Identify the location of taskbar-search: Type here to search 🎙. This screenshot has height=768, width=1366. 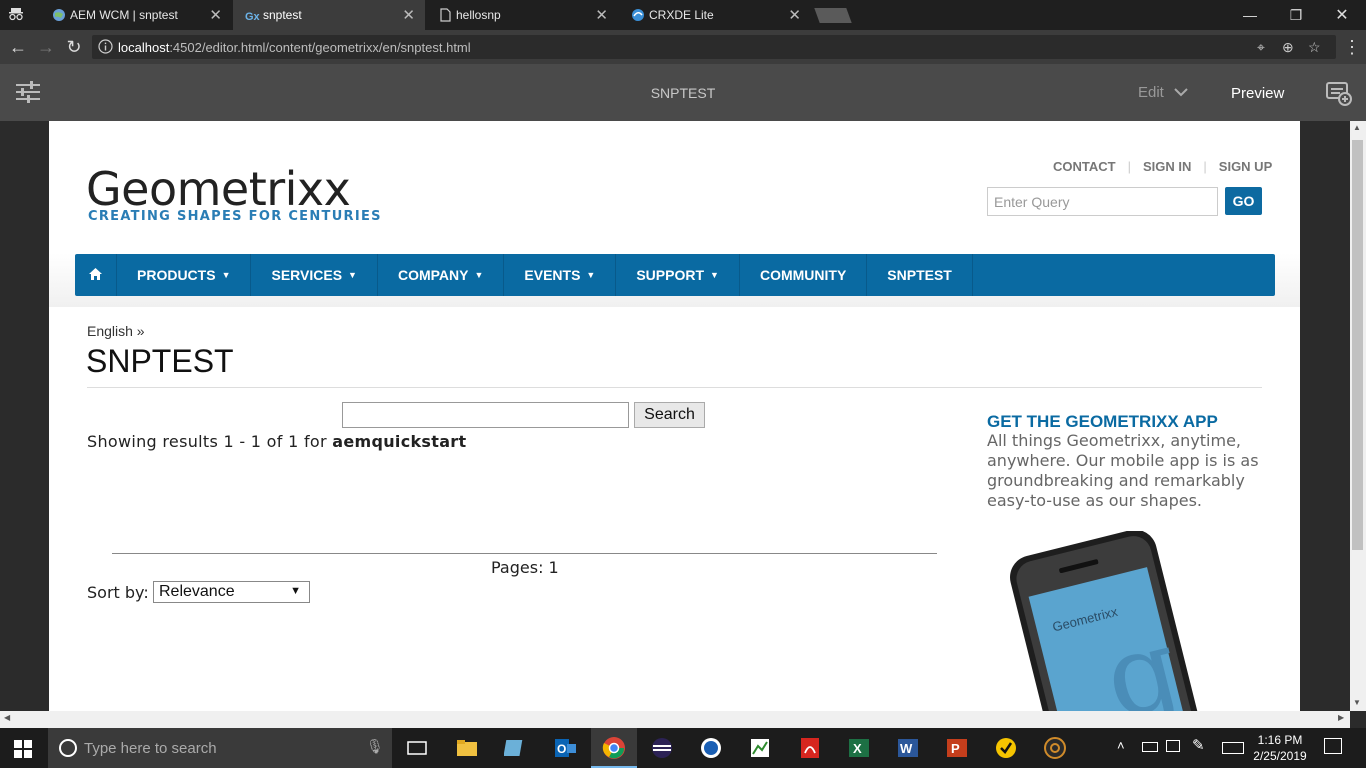
(220, 748).